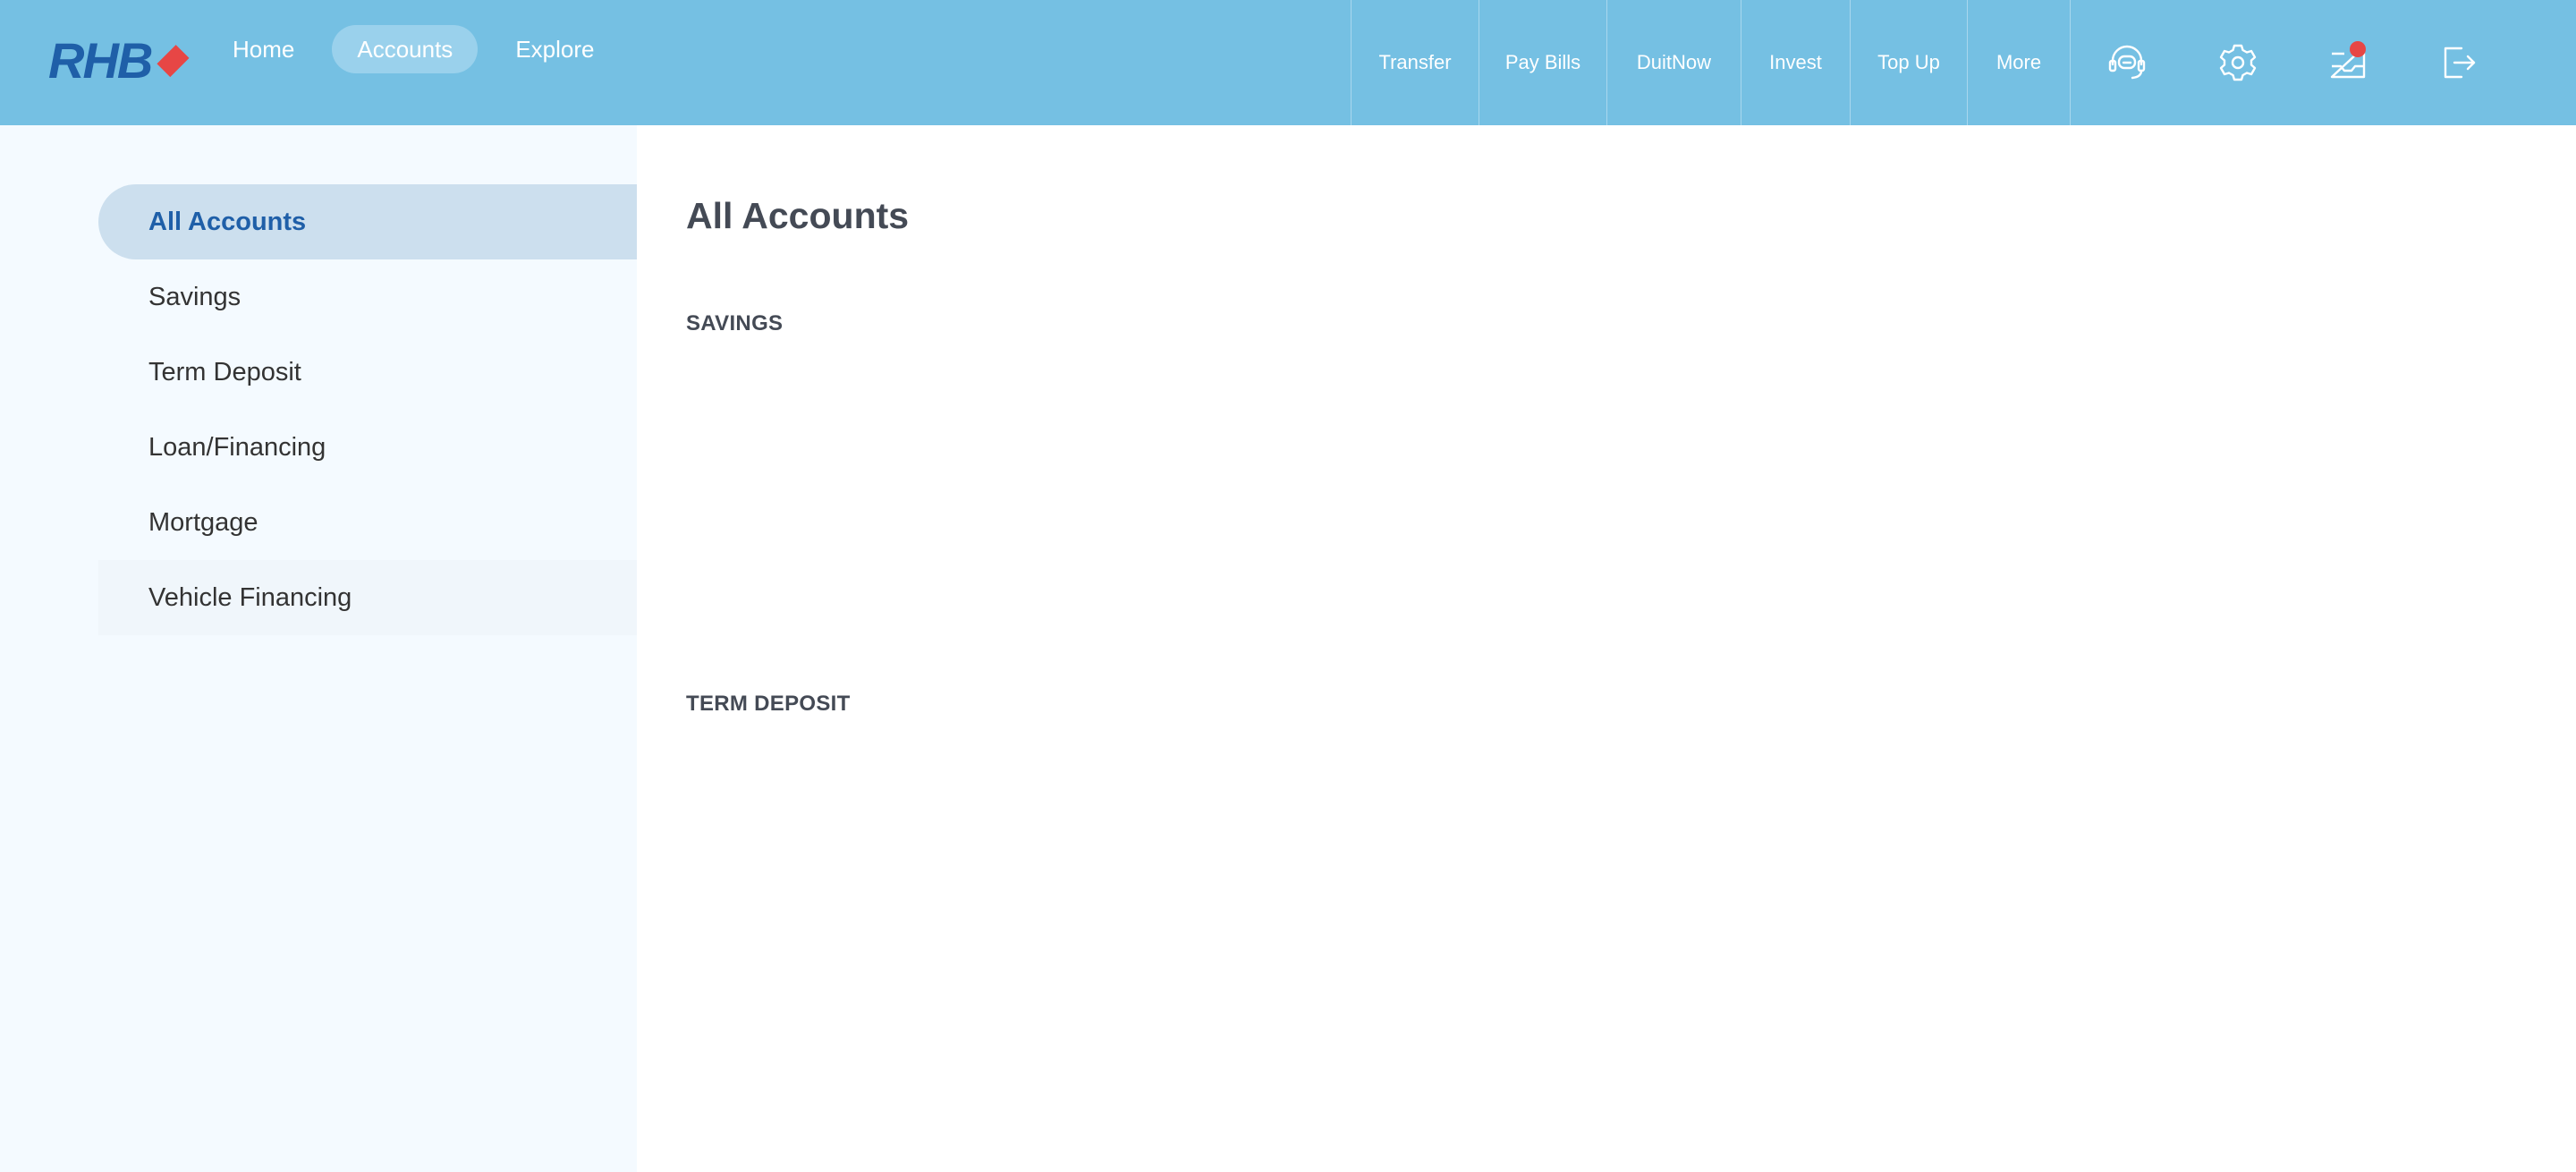 Image resolution: width=2576 pixels, height=1172 pixels. I want to click on page-title: All Accounts, so click(798, 216).